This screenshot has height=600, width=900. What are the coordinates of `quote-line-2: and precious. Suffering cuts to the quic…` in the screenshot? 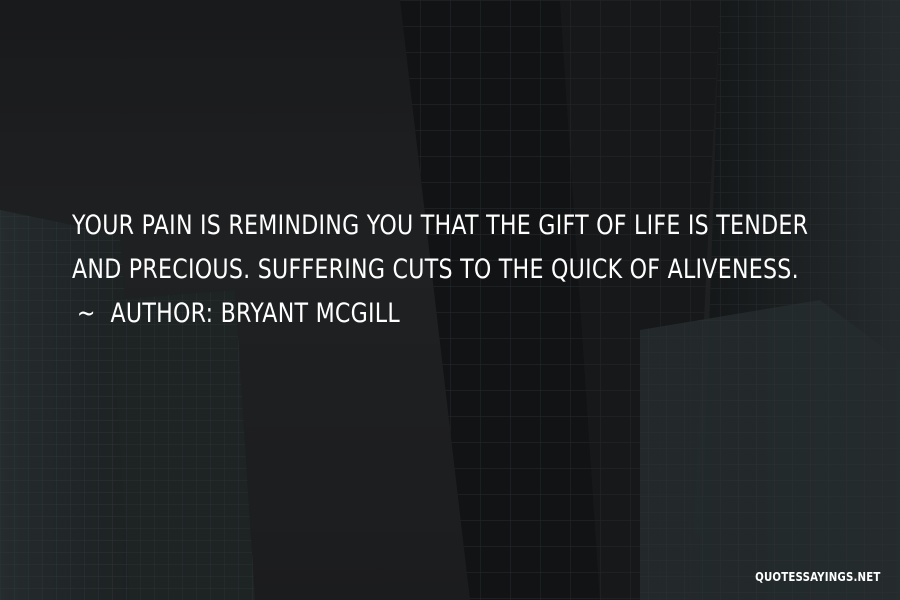 It's located at (435, 269).